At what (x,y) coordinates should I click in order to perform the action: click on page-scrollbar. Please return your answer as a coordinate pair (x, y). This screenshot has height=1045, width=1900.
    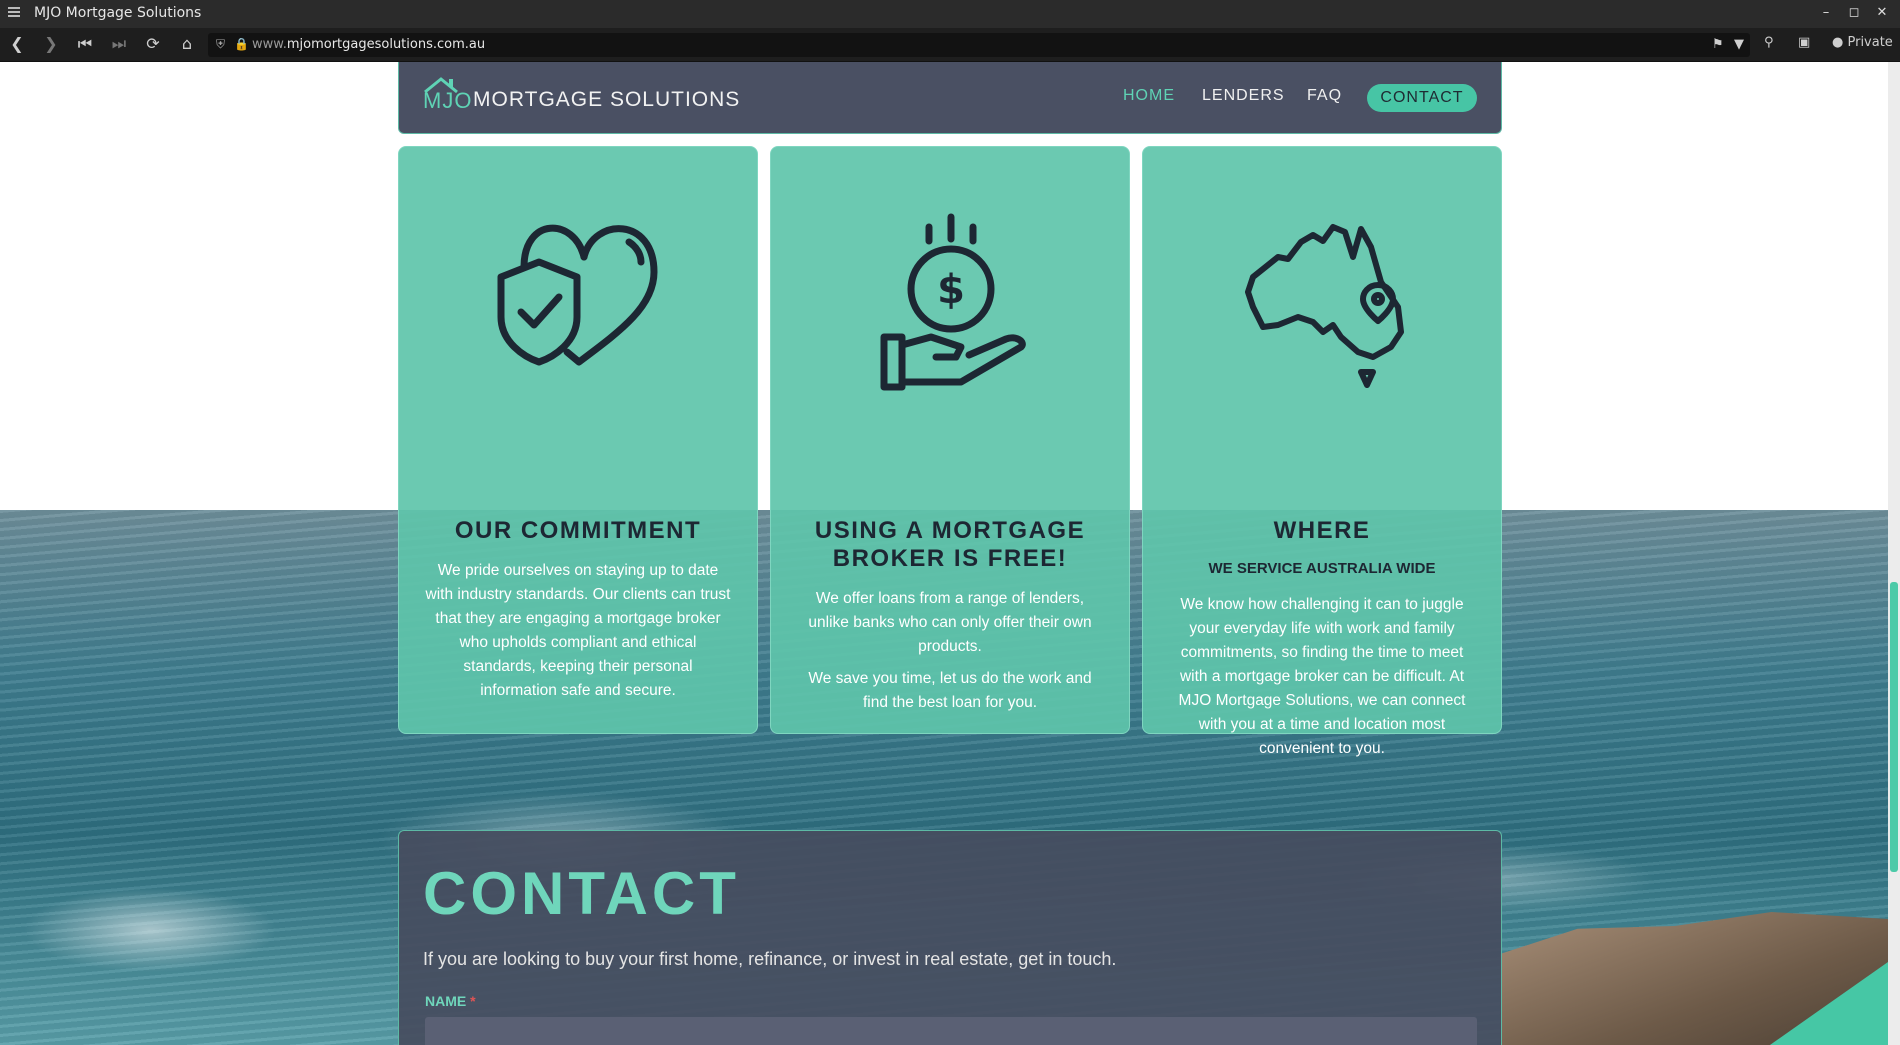
    Looking at the image, I should click on (1894, 553).